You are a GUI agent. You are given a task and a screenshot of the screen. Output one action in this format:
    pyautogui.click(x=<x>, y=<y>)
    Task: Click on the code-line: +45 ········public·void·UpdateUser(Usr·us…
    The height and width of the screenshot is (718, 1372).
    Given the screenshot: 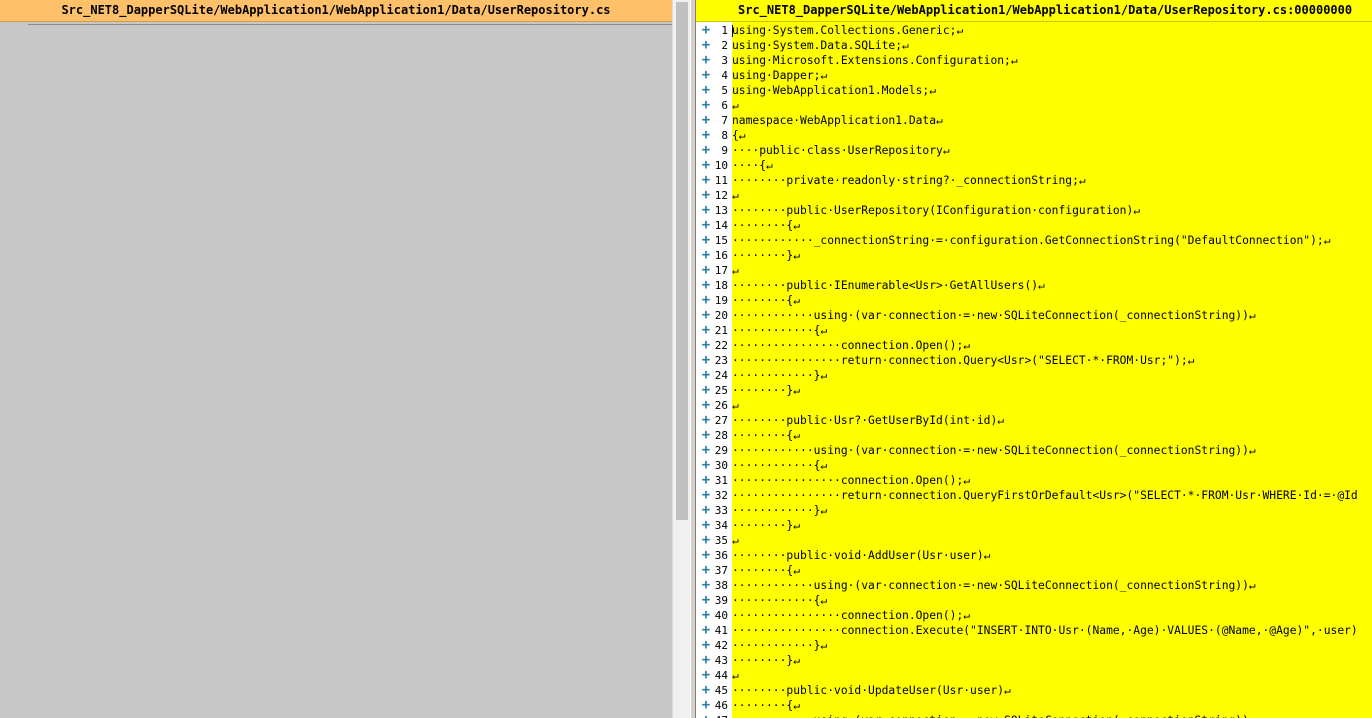 What is the action you would take?
    pyautogui.click(x=1034, y=690)
    